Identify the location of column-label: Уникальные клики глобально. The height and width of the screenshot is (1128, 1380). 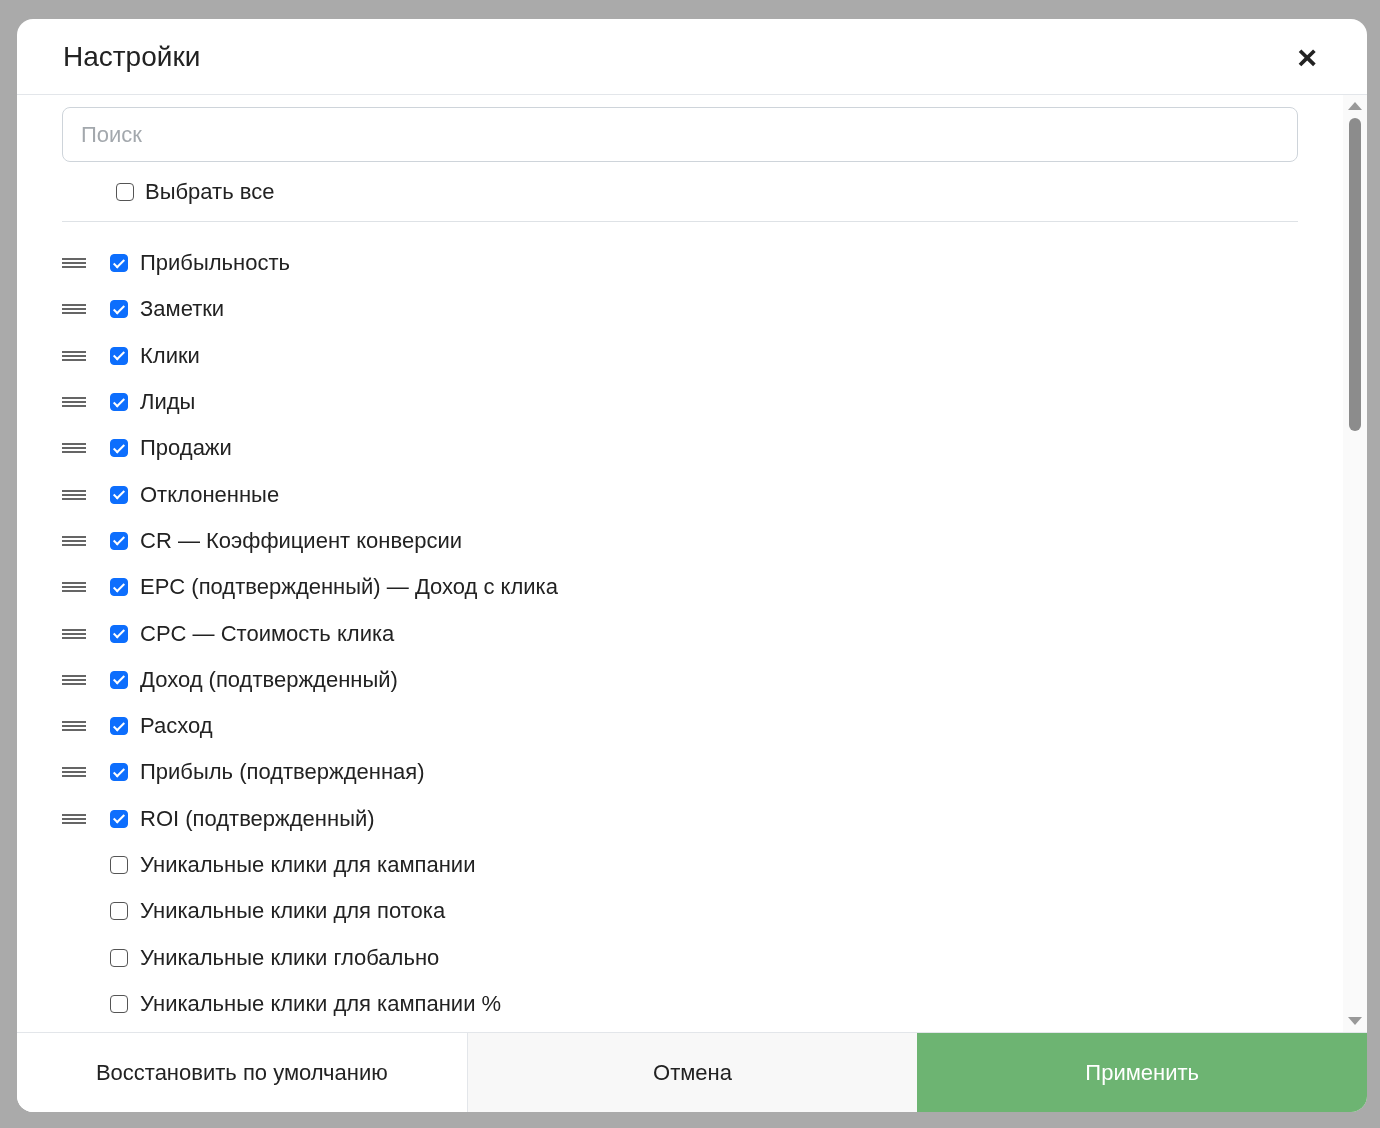
(290, 957).